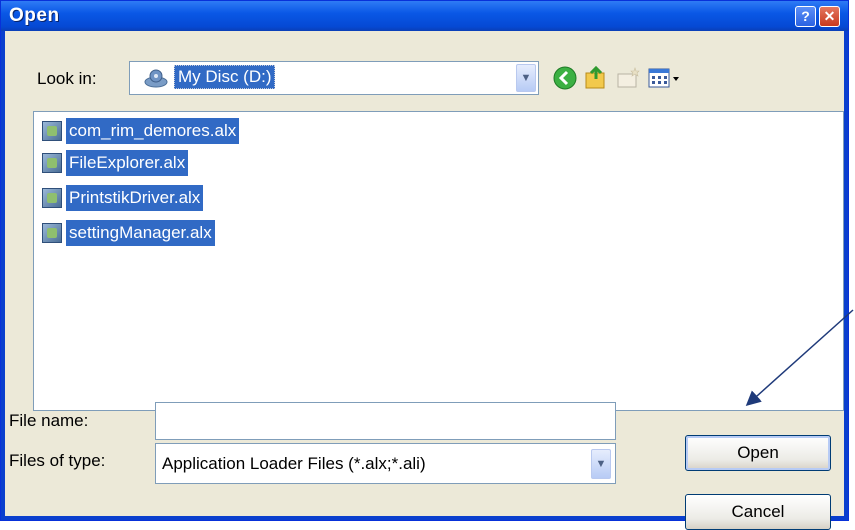 Image resolution: width=855 pixels, height=530 pixels. Describe the element at coordinates (140, 233) in the screenshot. I see `file-name-text: settingManager.alx` at that location.